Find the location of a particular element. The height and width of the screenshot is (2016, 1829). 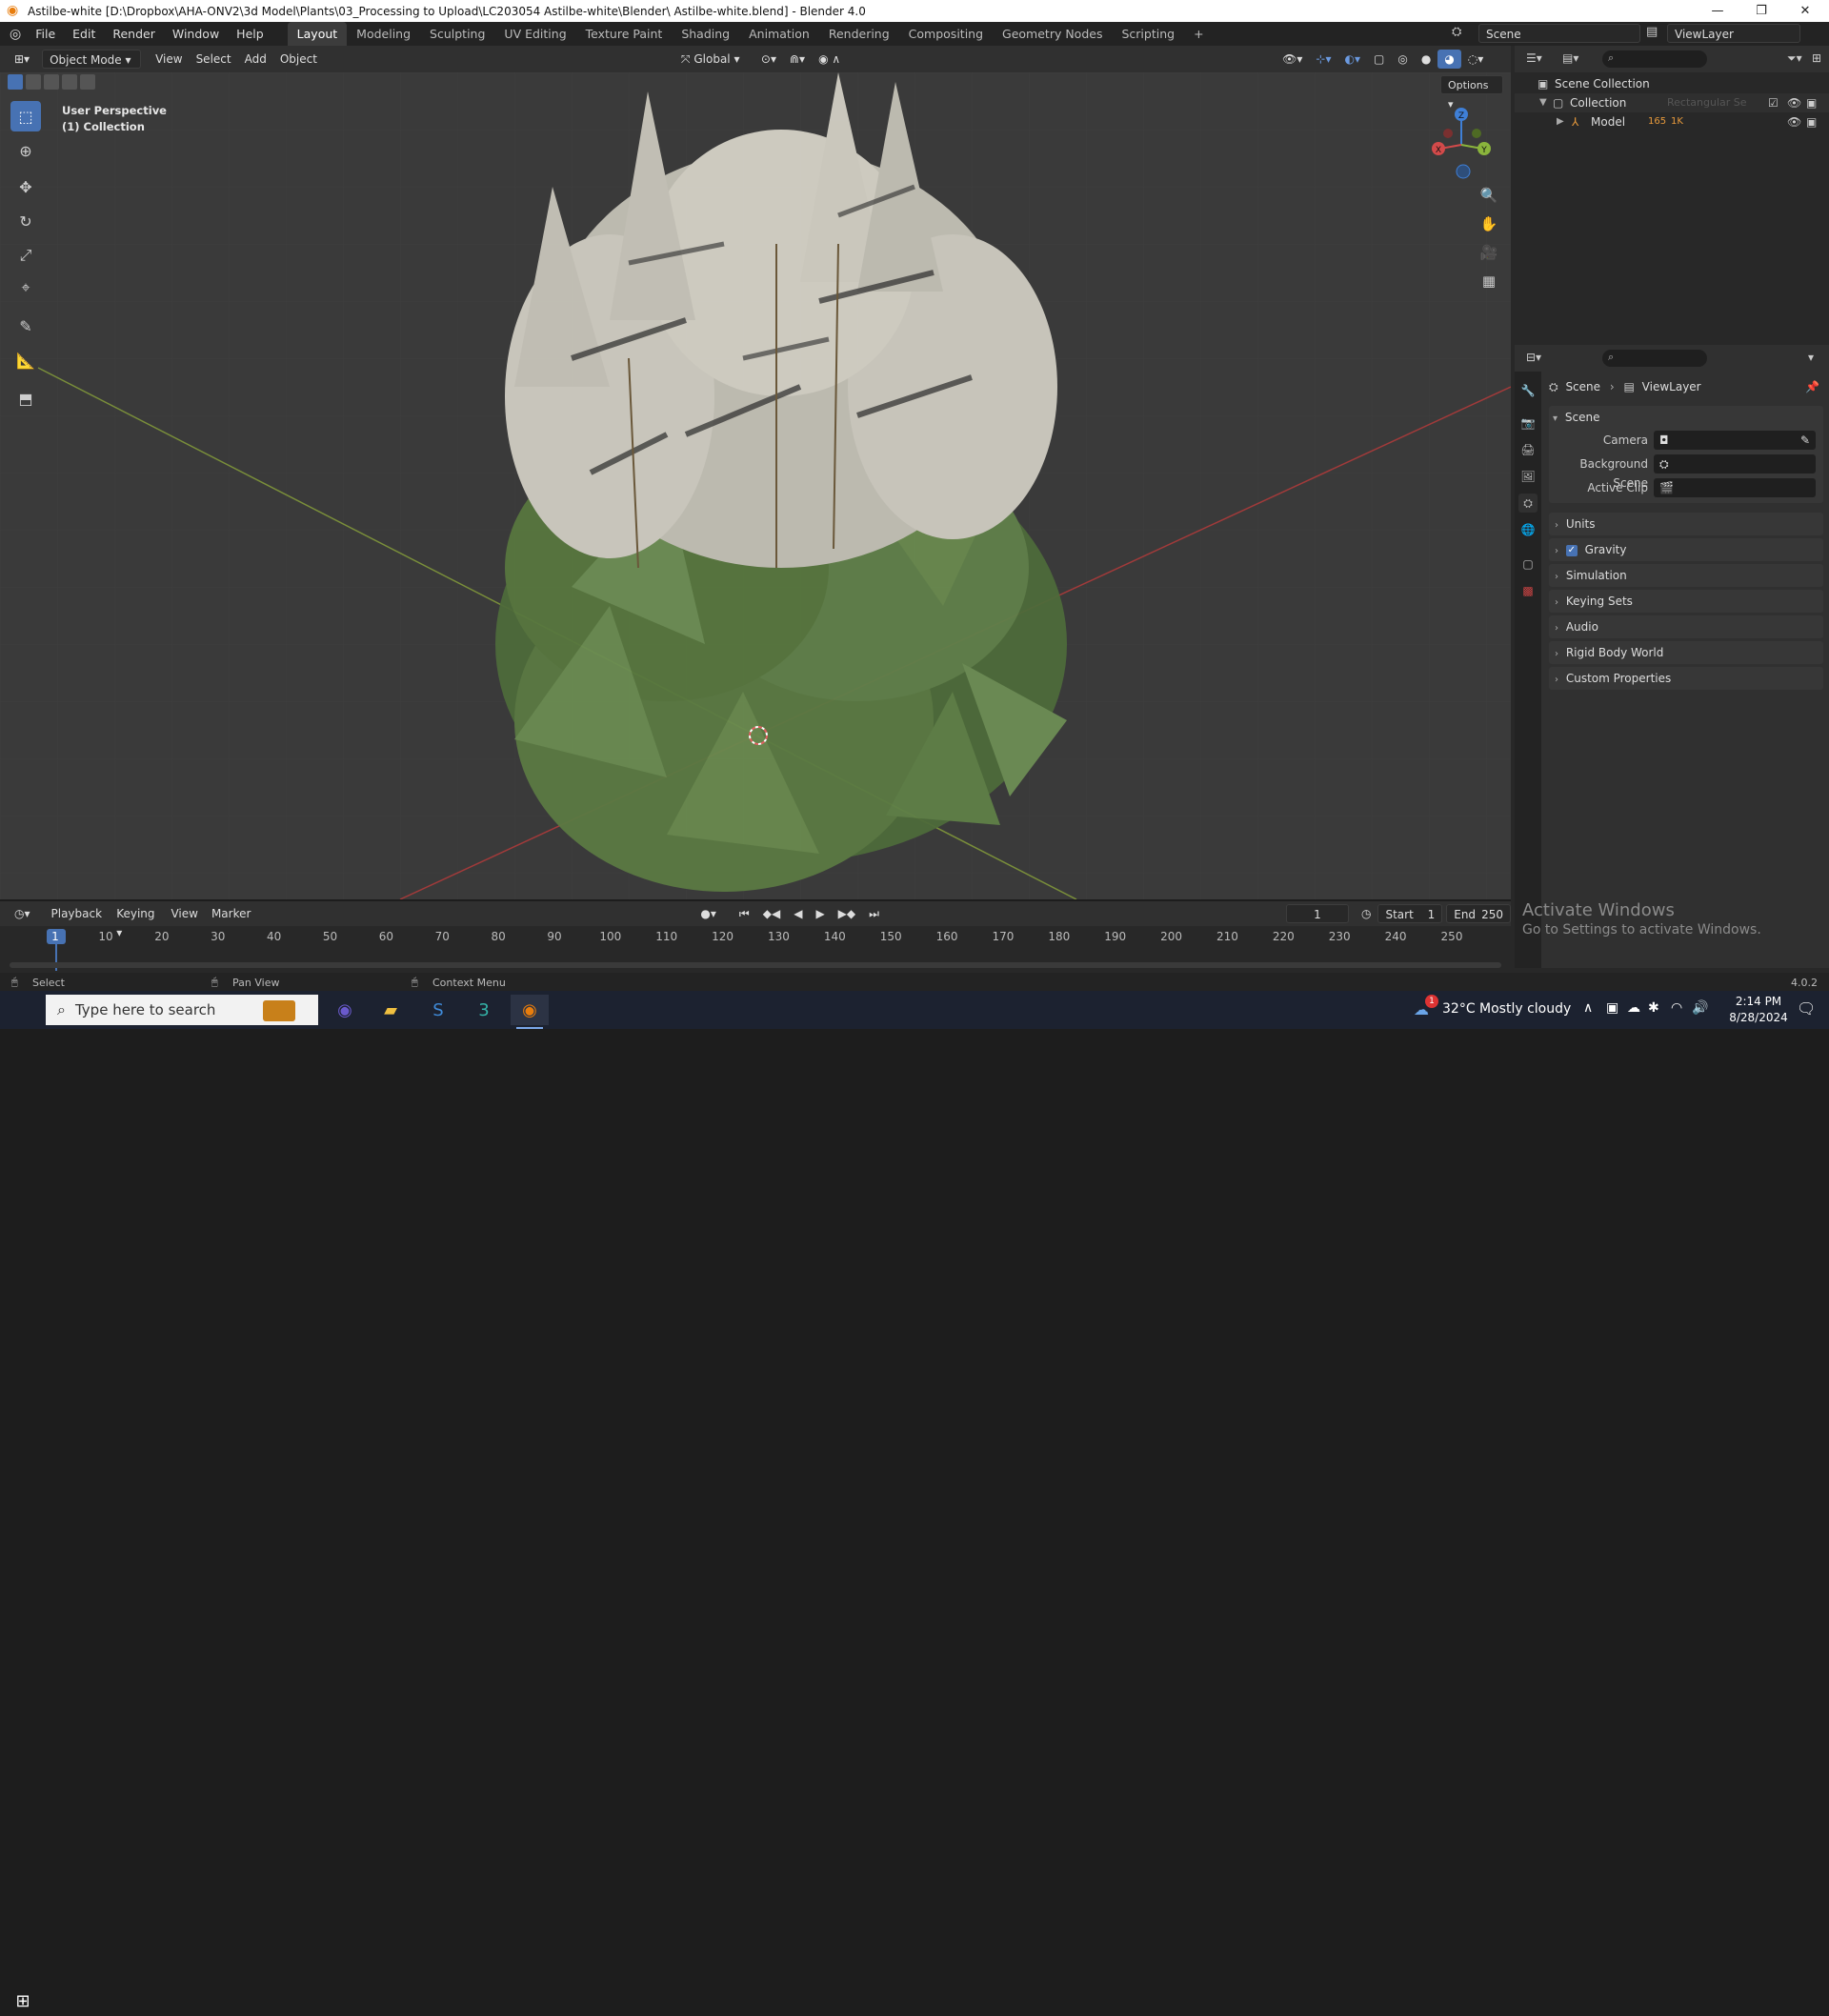

scene-section-header: ▾ Scene is located at coordinates (1576, 417).